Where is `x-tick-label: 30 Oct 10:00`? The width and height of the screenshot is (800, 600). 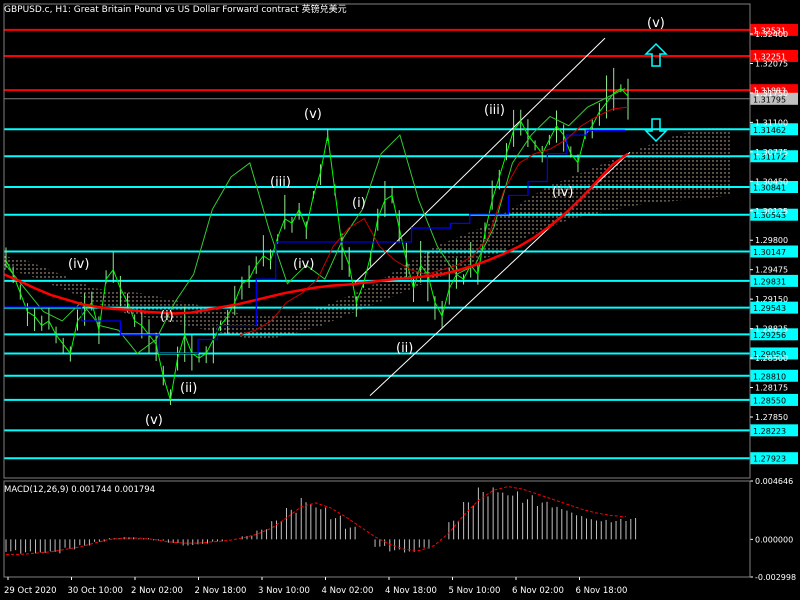
x-tick-label: 30 Oct 10:00 is located at coordinates (95, 591).